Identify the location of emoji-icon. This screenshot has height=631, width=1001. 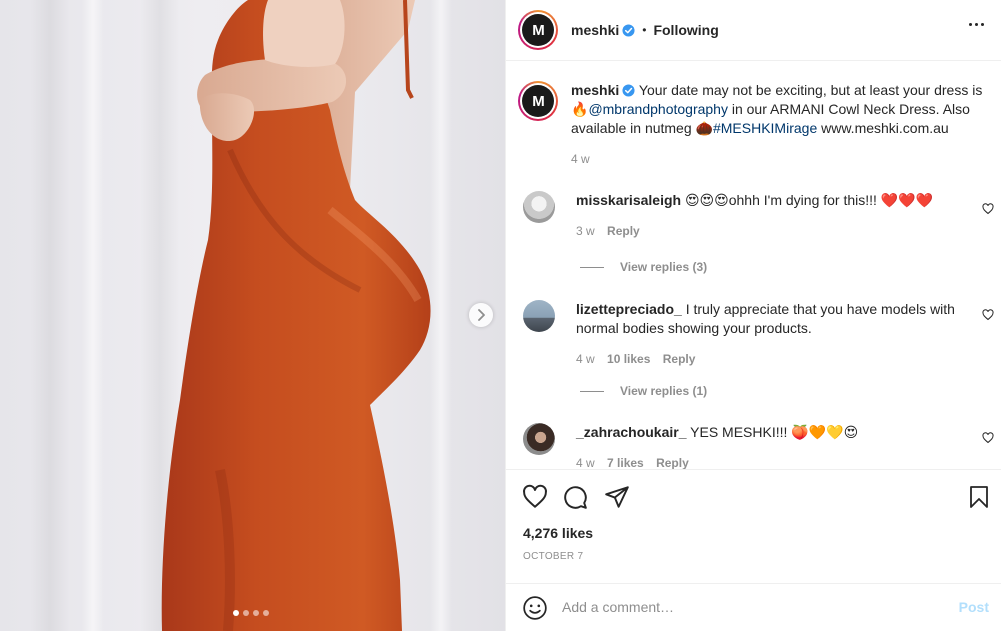
(535, 608).